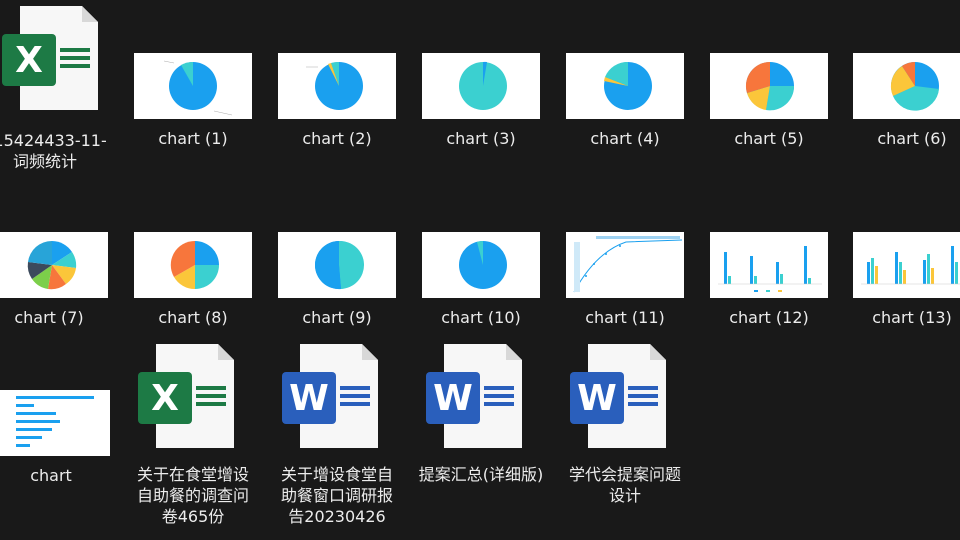  What do you see at coordinates (193, 317) in the screenshot?
I see `file-label: chart (8)` at bounding box center [193, 317].